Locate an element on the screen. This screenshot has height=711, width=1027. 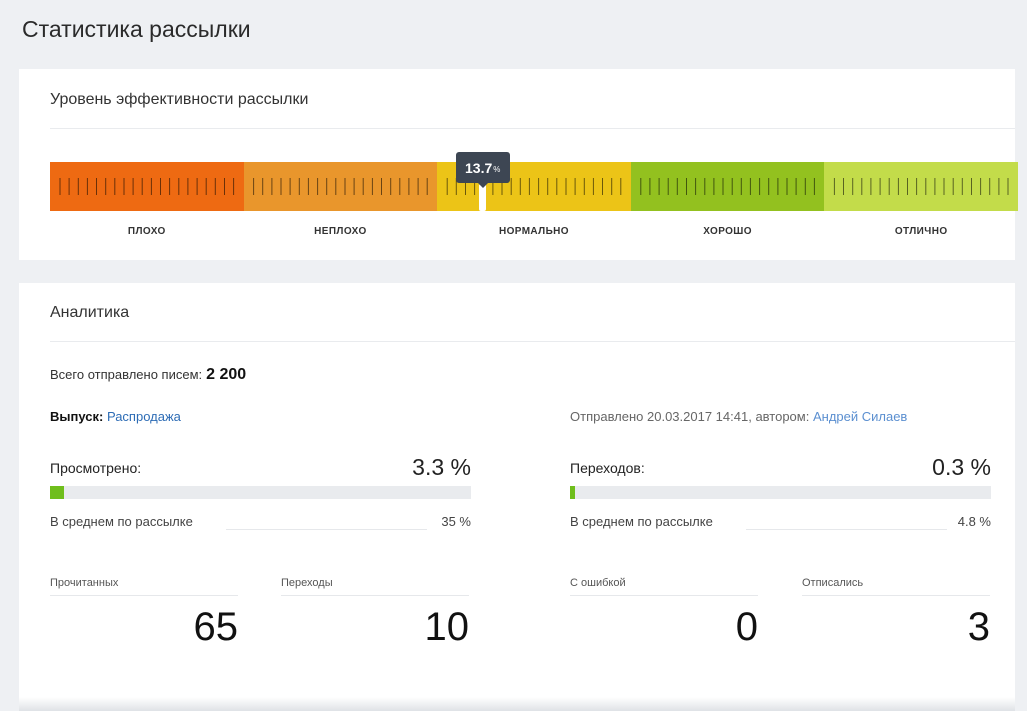
gauge-label-excellent: ОТЛИЧНО is located at coordinates (921, 231).